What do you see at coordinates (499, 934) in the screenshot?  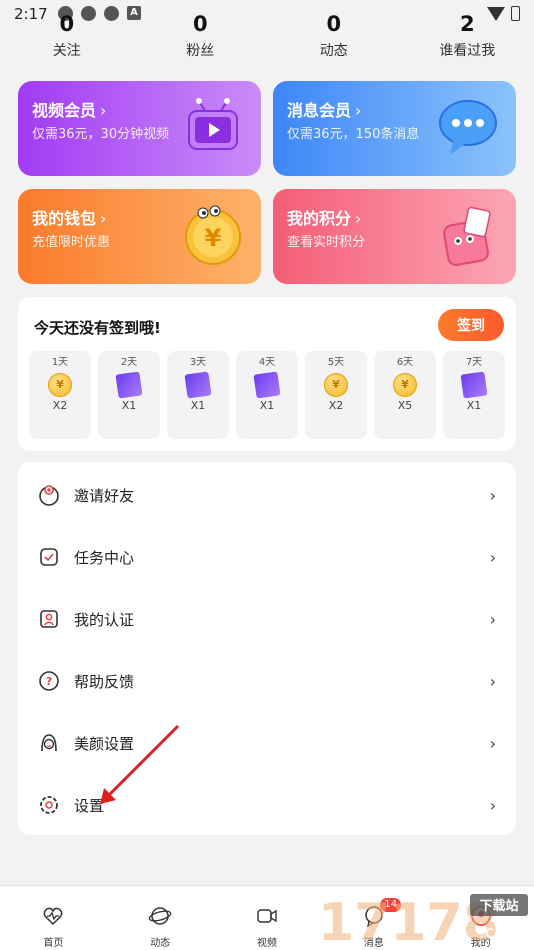 I see `svg-text: .COM` at bounding box center [499, 934].